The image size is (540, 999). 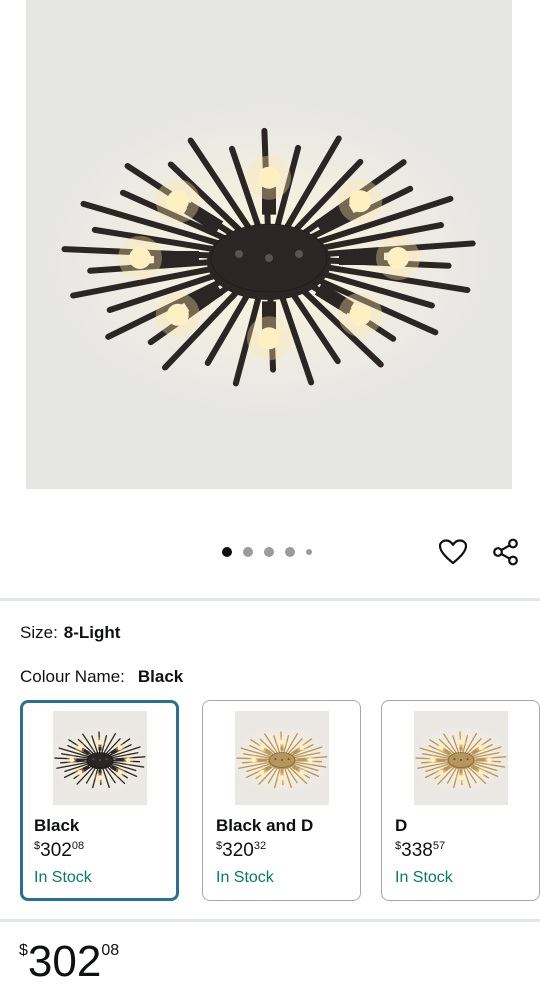 I want to click on colour-swatch-black: Black $30208 In Stock, so click(x=99, y=800).